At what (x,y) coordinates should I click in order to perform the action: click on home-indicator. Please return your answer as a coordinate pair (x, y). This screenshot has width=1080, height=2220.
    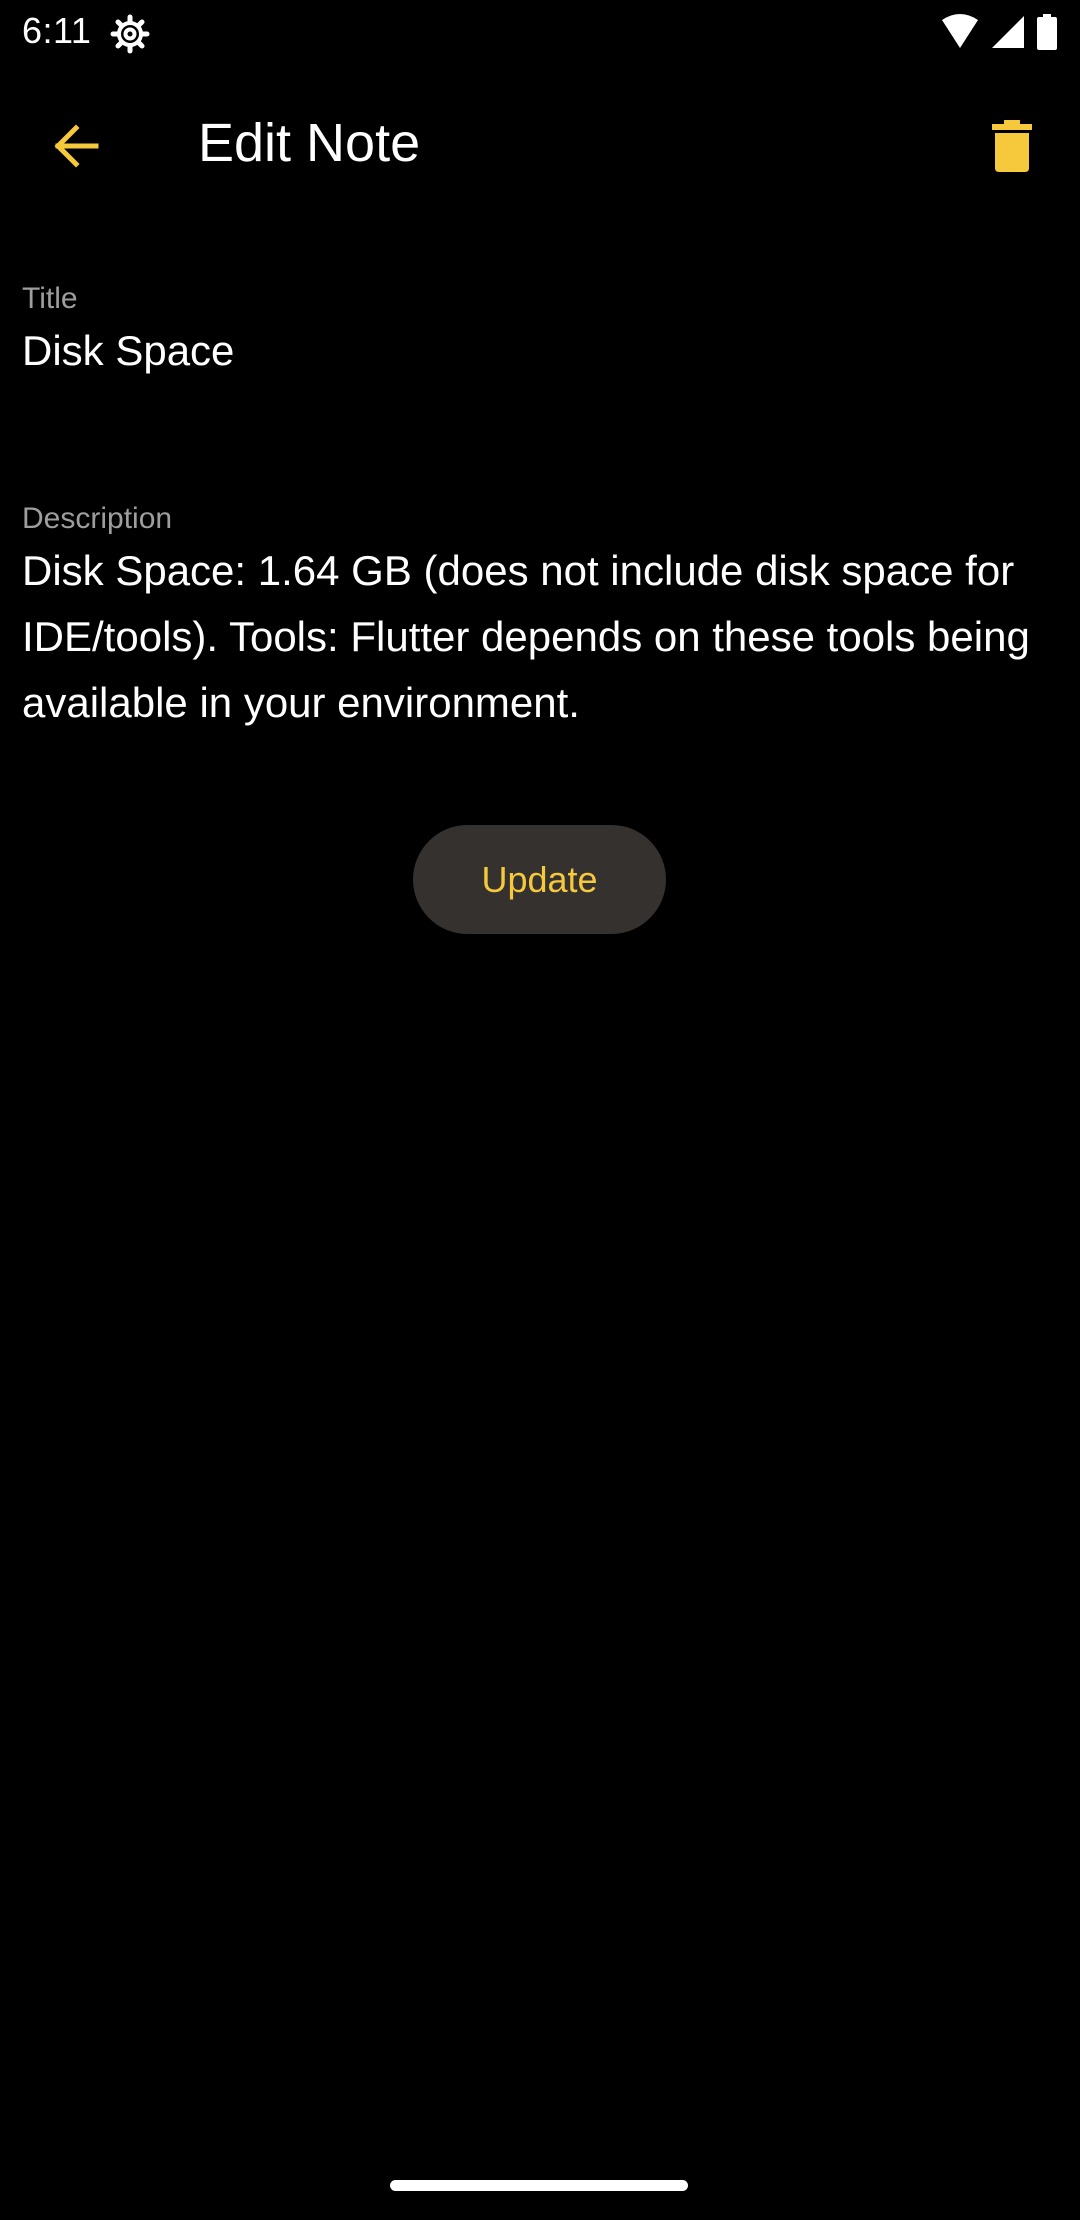
    Looking at the image, I should click on (539, 2185).